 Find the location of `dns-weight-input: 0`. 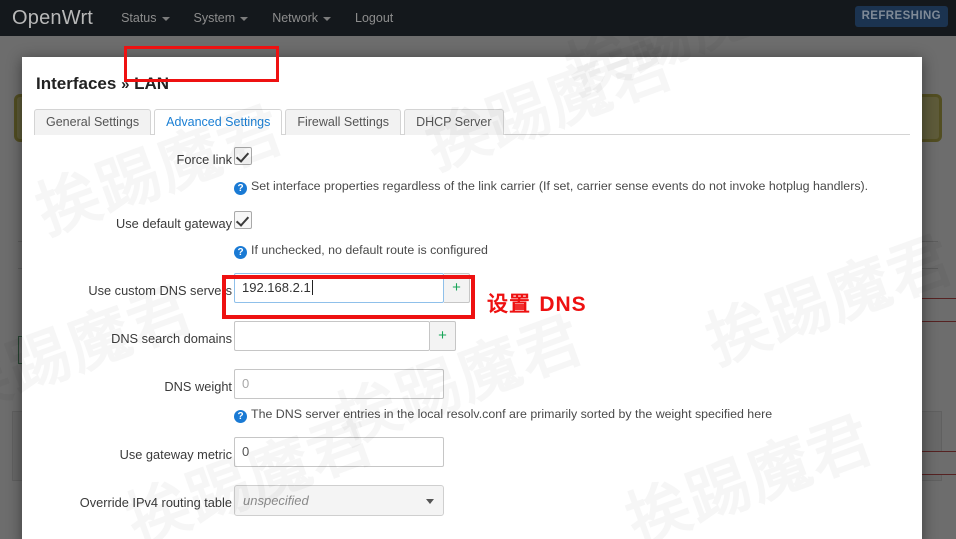

dns-weight-input: 0 is located at coordinates (339, 384).